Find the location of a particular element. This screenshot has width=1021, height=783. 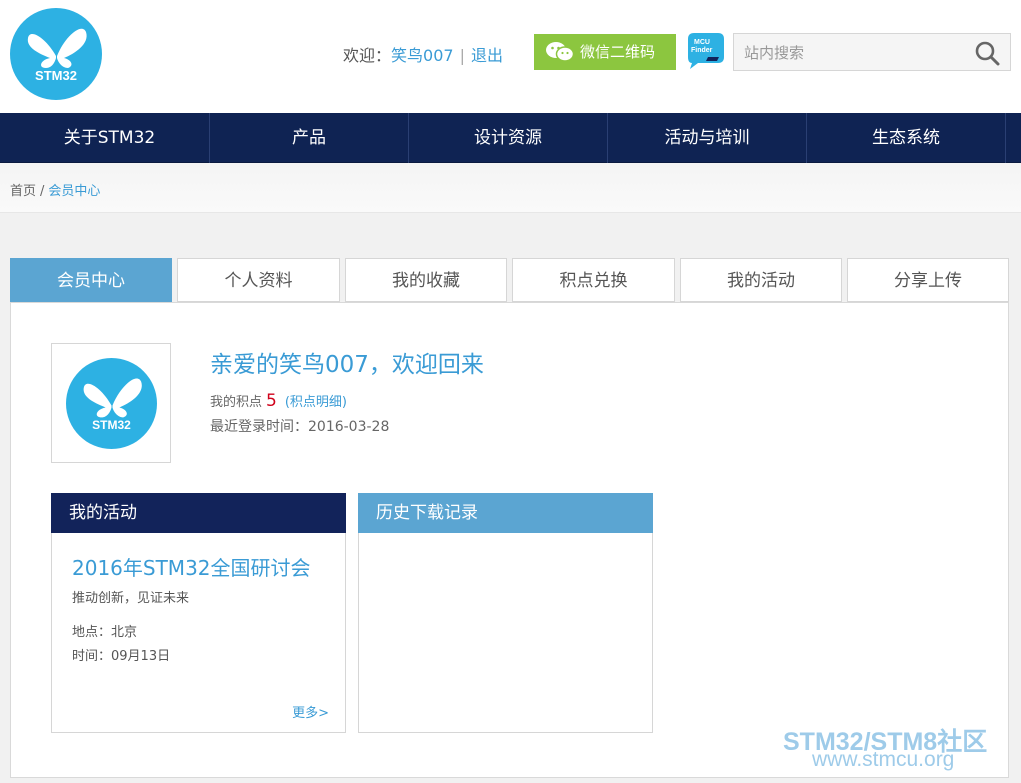

nav-item-events-training: 活动与培训 is located at coordinates (707, 138).